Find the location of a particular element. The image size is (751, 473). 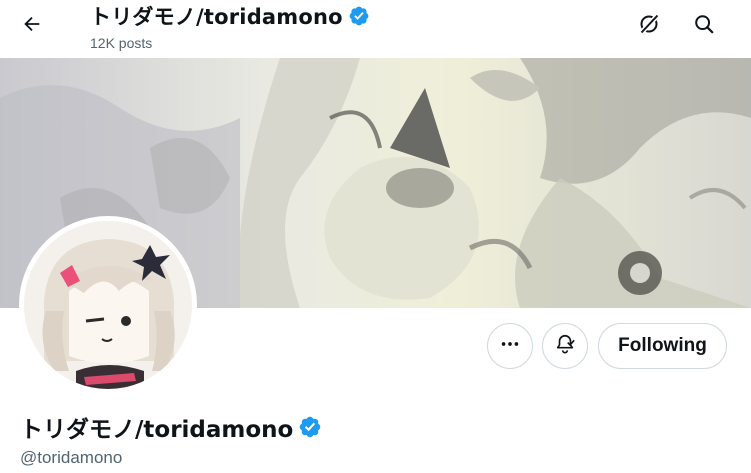

more-options-button is located at coordinates (510, 346).